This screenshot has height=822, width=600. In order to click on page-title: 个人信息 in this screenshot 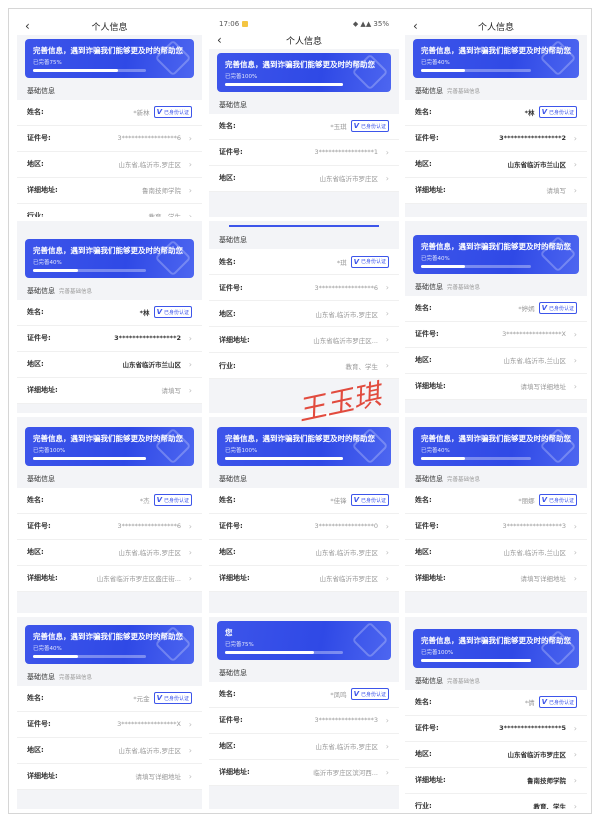, I will do `click(303, 41)`.